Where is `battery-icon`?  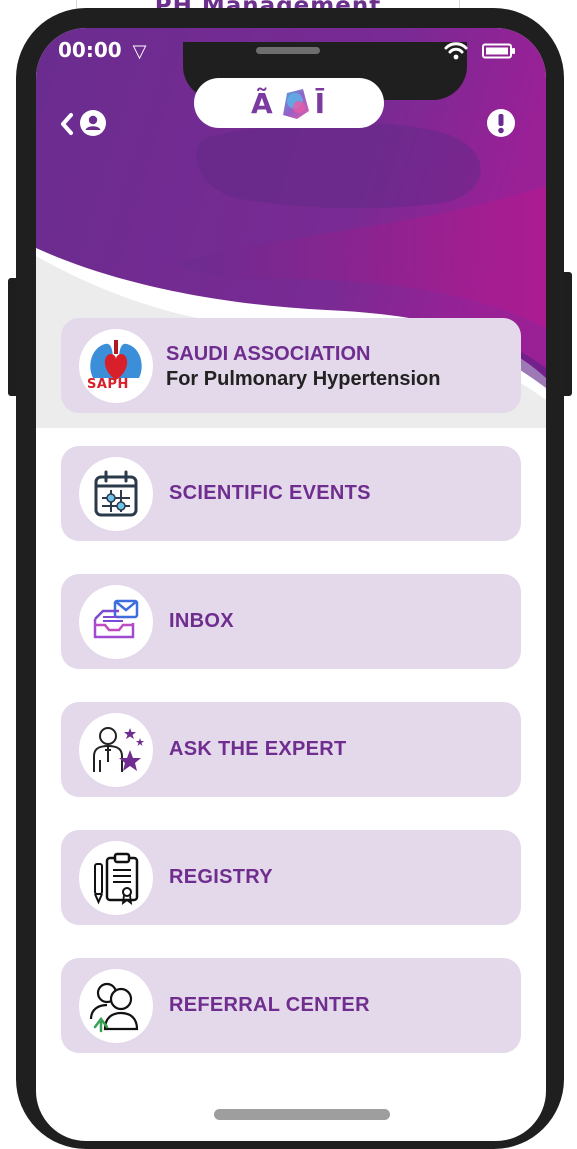 battery-icon is located at coordinates (498, 51).